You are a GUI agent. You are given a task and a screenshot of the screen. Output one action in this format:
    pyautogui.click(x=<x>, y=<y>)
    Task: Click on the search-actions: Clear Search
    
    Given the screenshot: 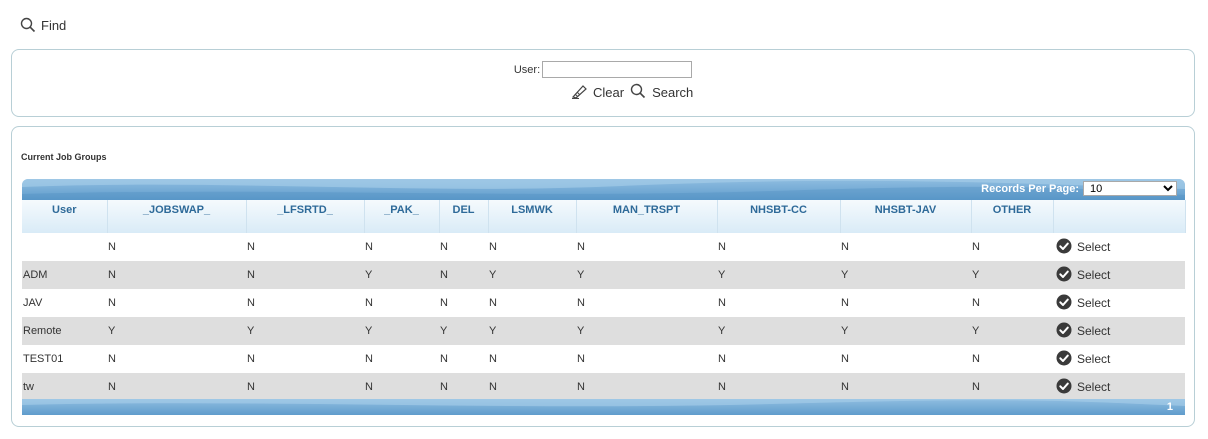 What is the action you would take?
    pyautogui.click(x=632, y=92)
    